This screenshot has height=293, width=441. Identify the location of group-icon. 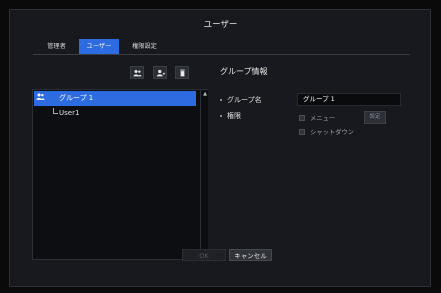
(40, 96).